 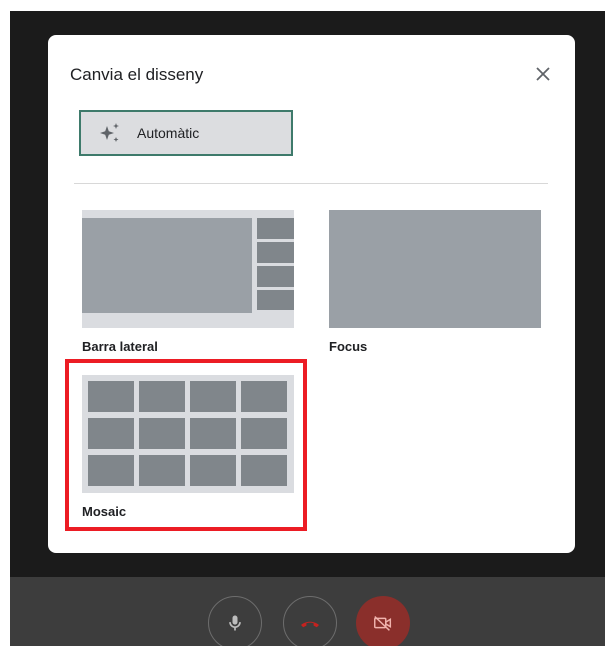 I want to click on microphone-icon, so click(x=235, y=623).